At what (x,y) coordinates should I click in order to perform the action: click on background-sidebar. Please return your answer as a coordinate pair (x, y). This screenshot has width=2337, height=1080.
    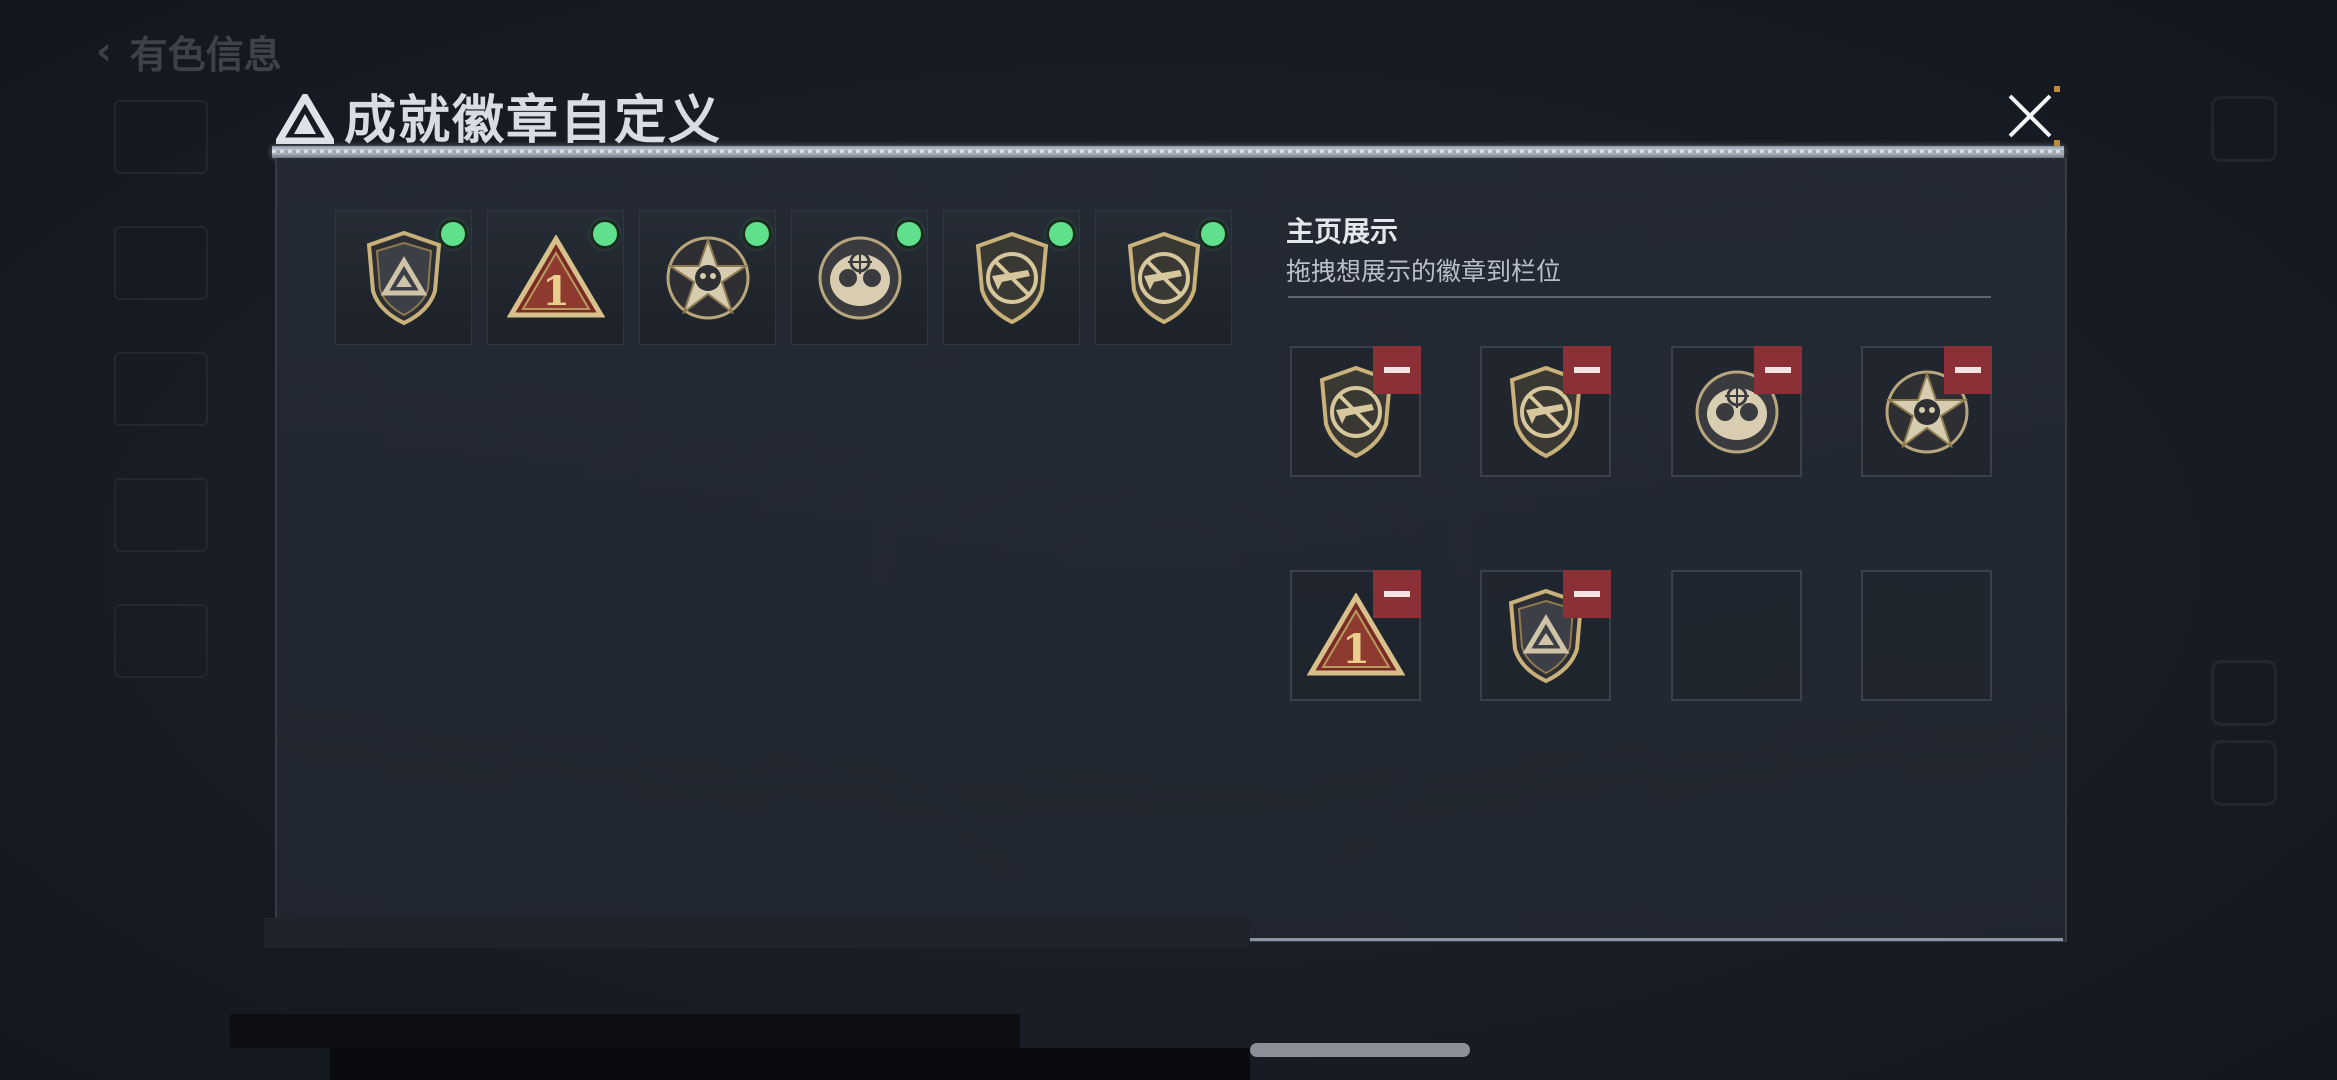
    Looking at the image, I should click on (161, 389).